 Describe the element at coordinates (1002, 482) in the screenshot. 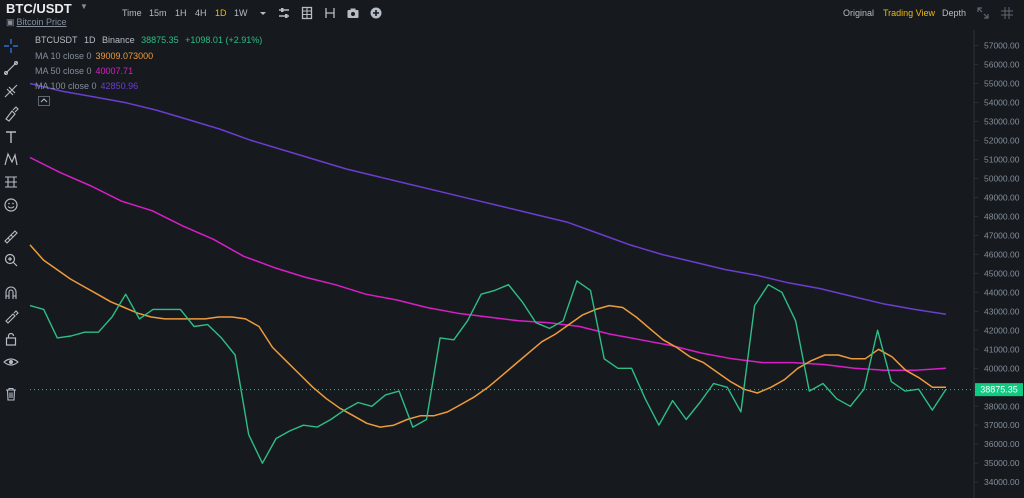

I see `y-tick-label: 34000.00` at that location.